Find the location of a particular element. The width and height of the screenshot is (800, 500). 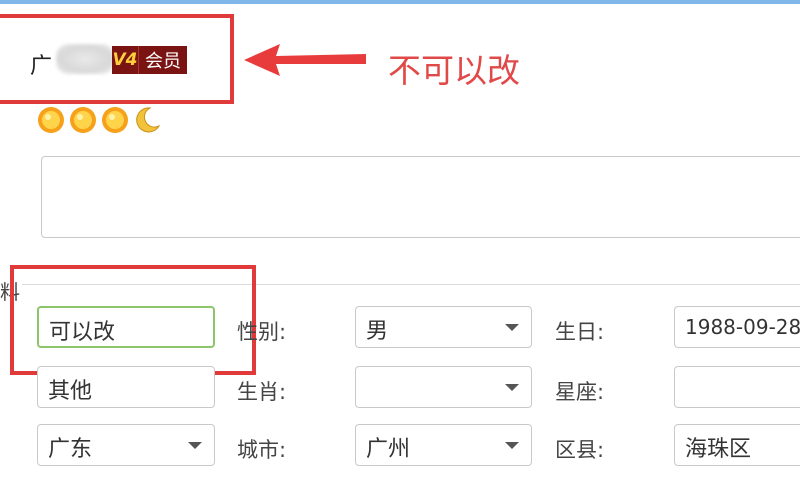

blood-type-value: 其他 is located at coordinates (70, 391).